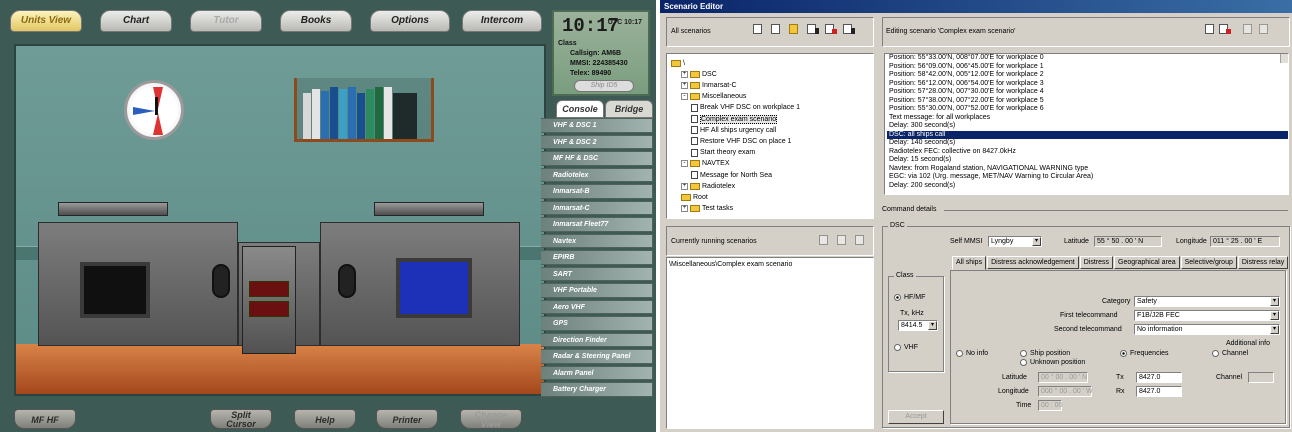 This screenshot has height=432, width=1292. What do you see at coordinates (1087, 186) in the screenshot?
I see `command-row: Delay: 200 second(s)` at bounding box center [1087, 186].